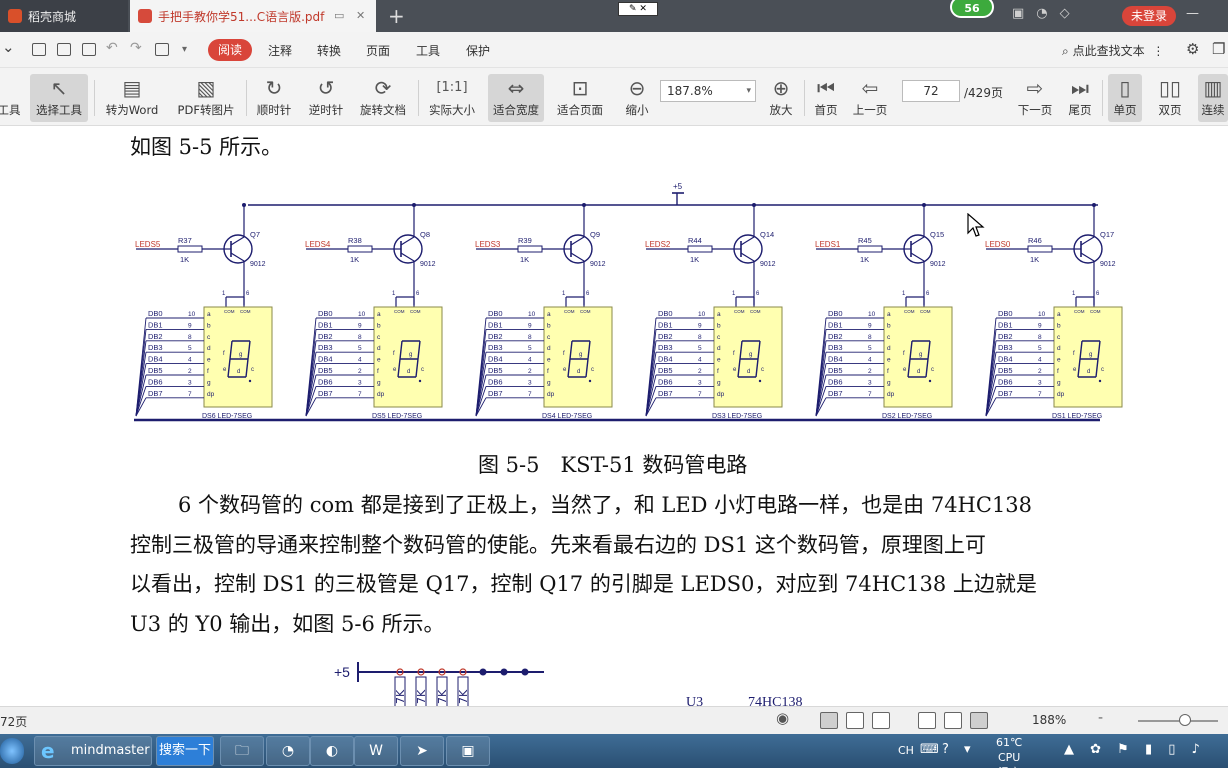  Describe the element at coordinates (1100, 718) in the screenshot. I see `zoom-minus-button: -` at that location.